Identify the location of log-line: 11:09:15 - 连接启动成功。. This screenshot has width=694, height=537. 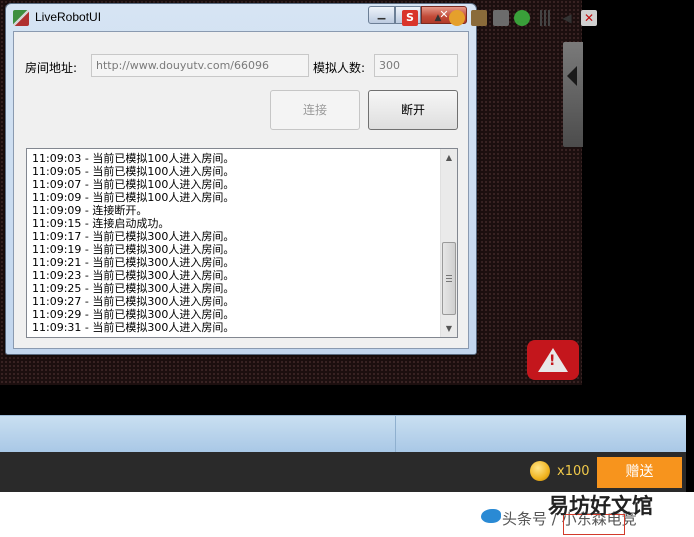
(101, 223).